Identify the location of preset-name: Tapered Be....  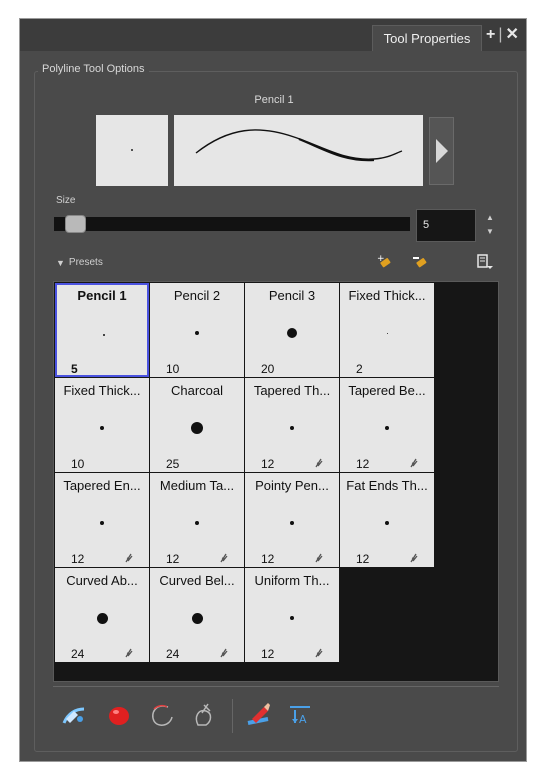
(387, 390).